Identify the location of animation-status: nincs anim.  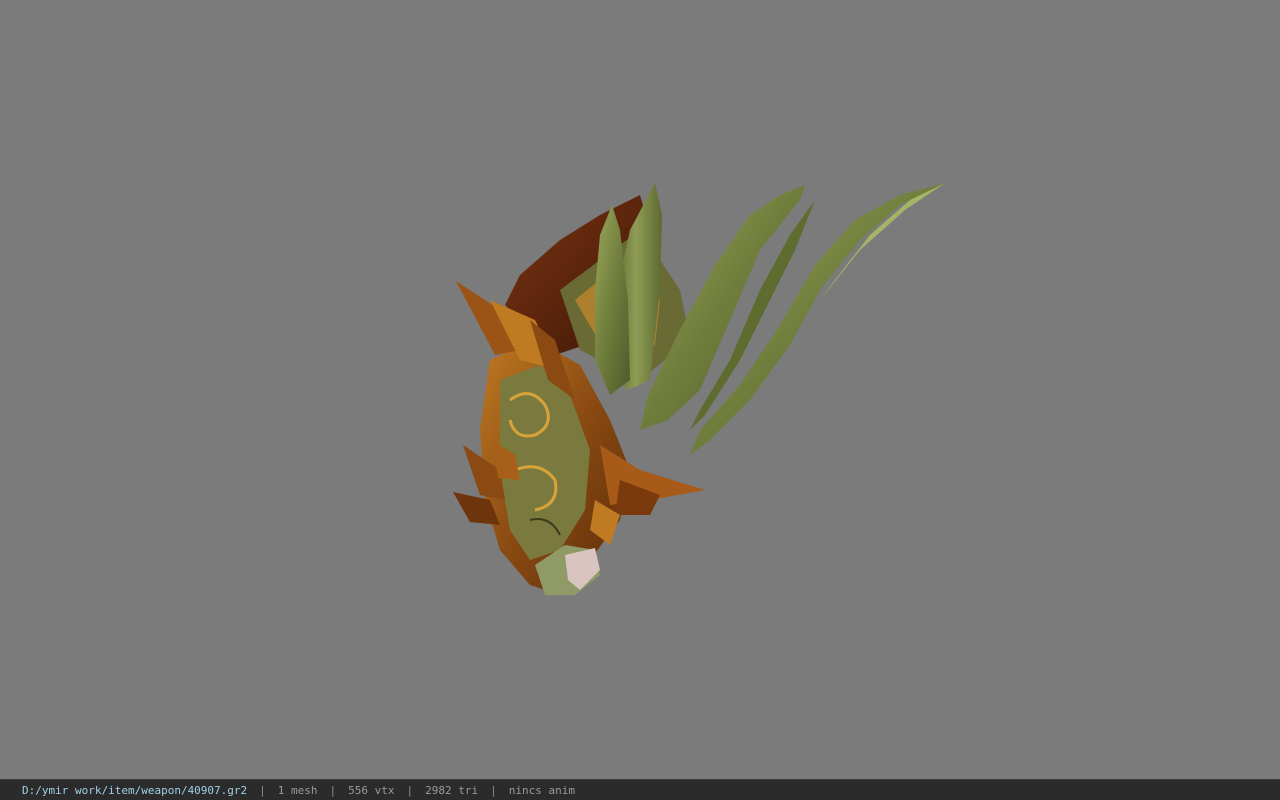
(541, 790).